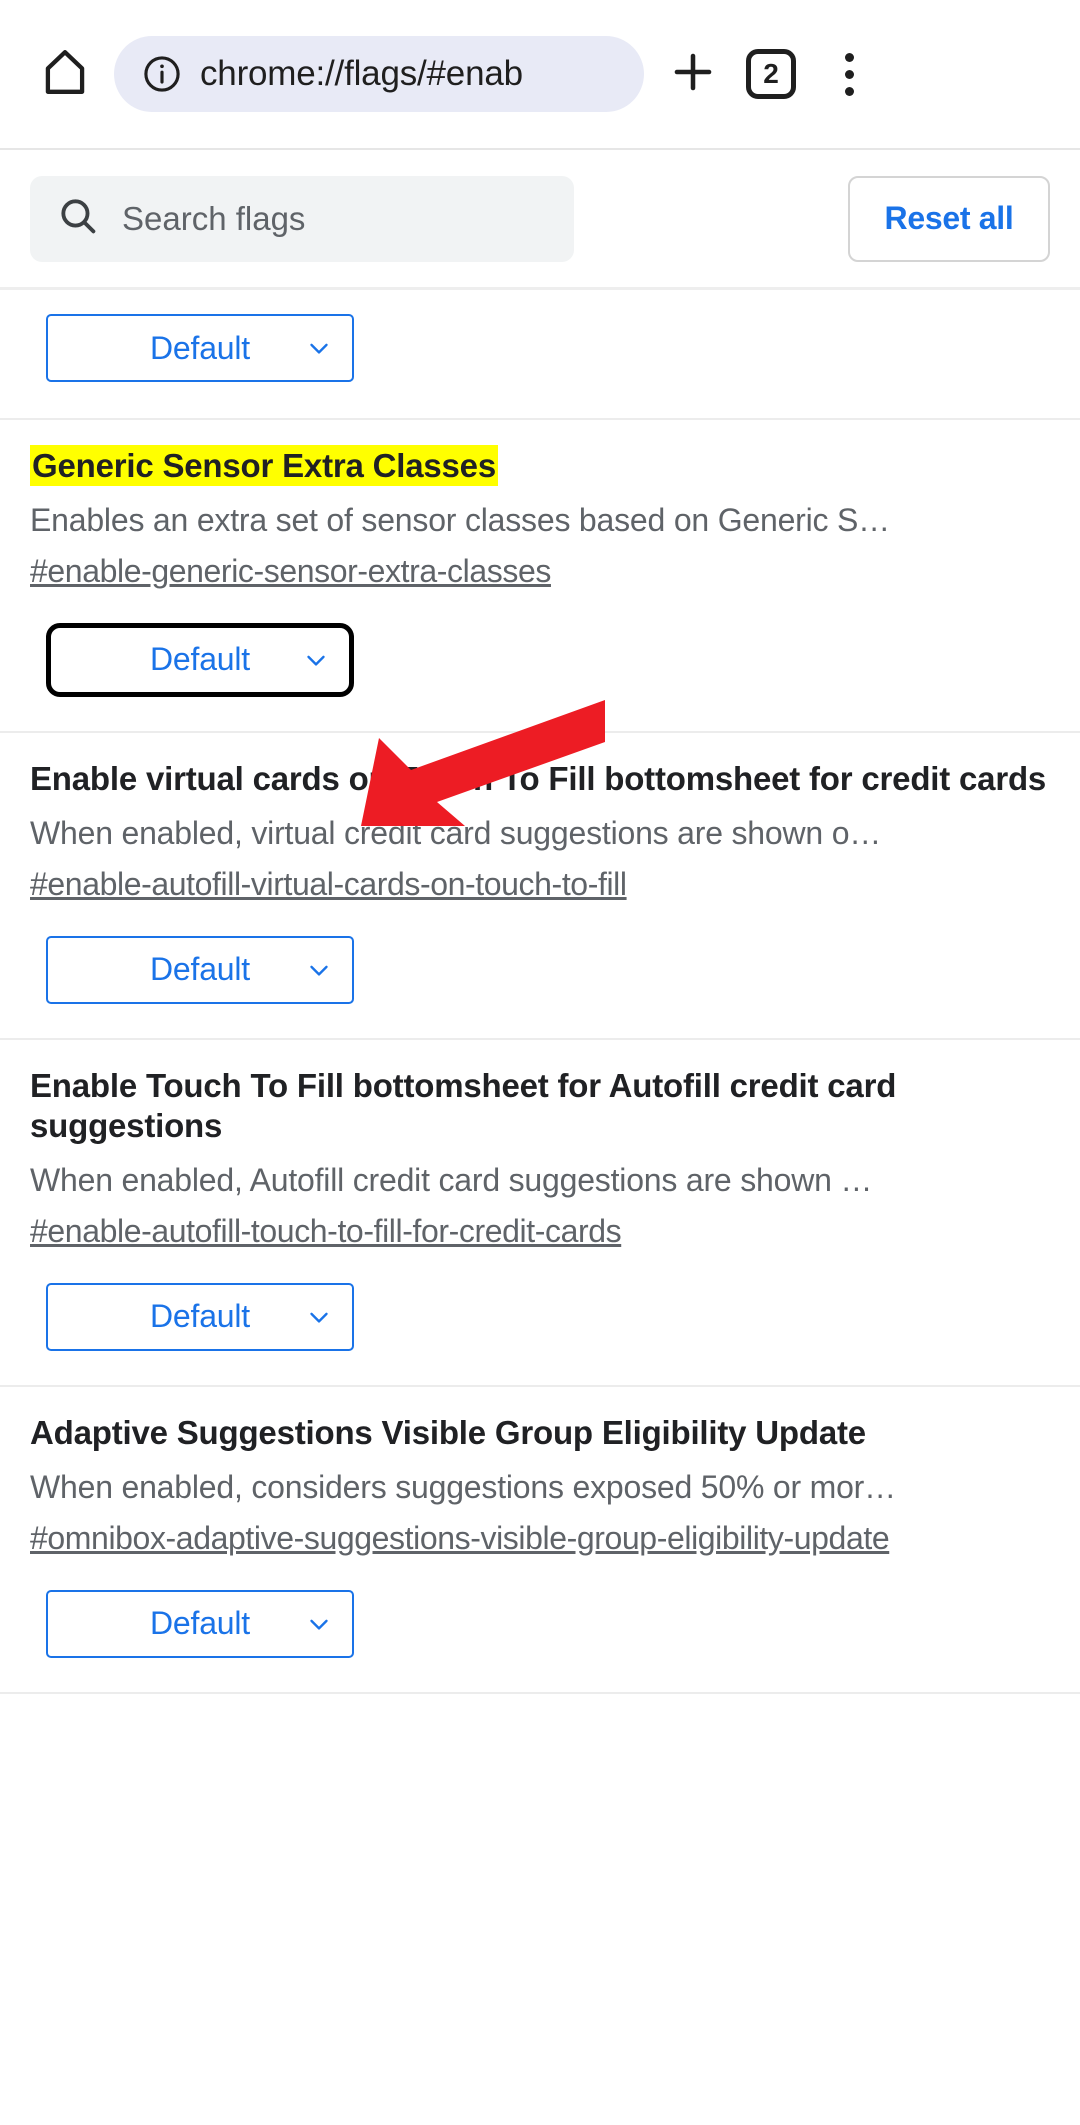 This screenshot has width=1080, height=2125. I want to click on flag-select-enable-autofill-virtual-cards-on-touch-to-fill: Default, so click(200, 969).